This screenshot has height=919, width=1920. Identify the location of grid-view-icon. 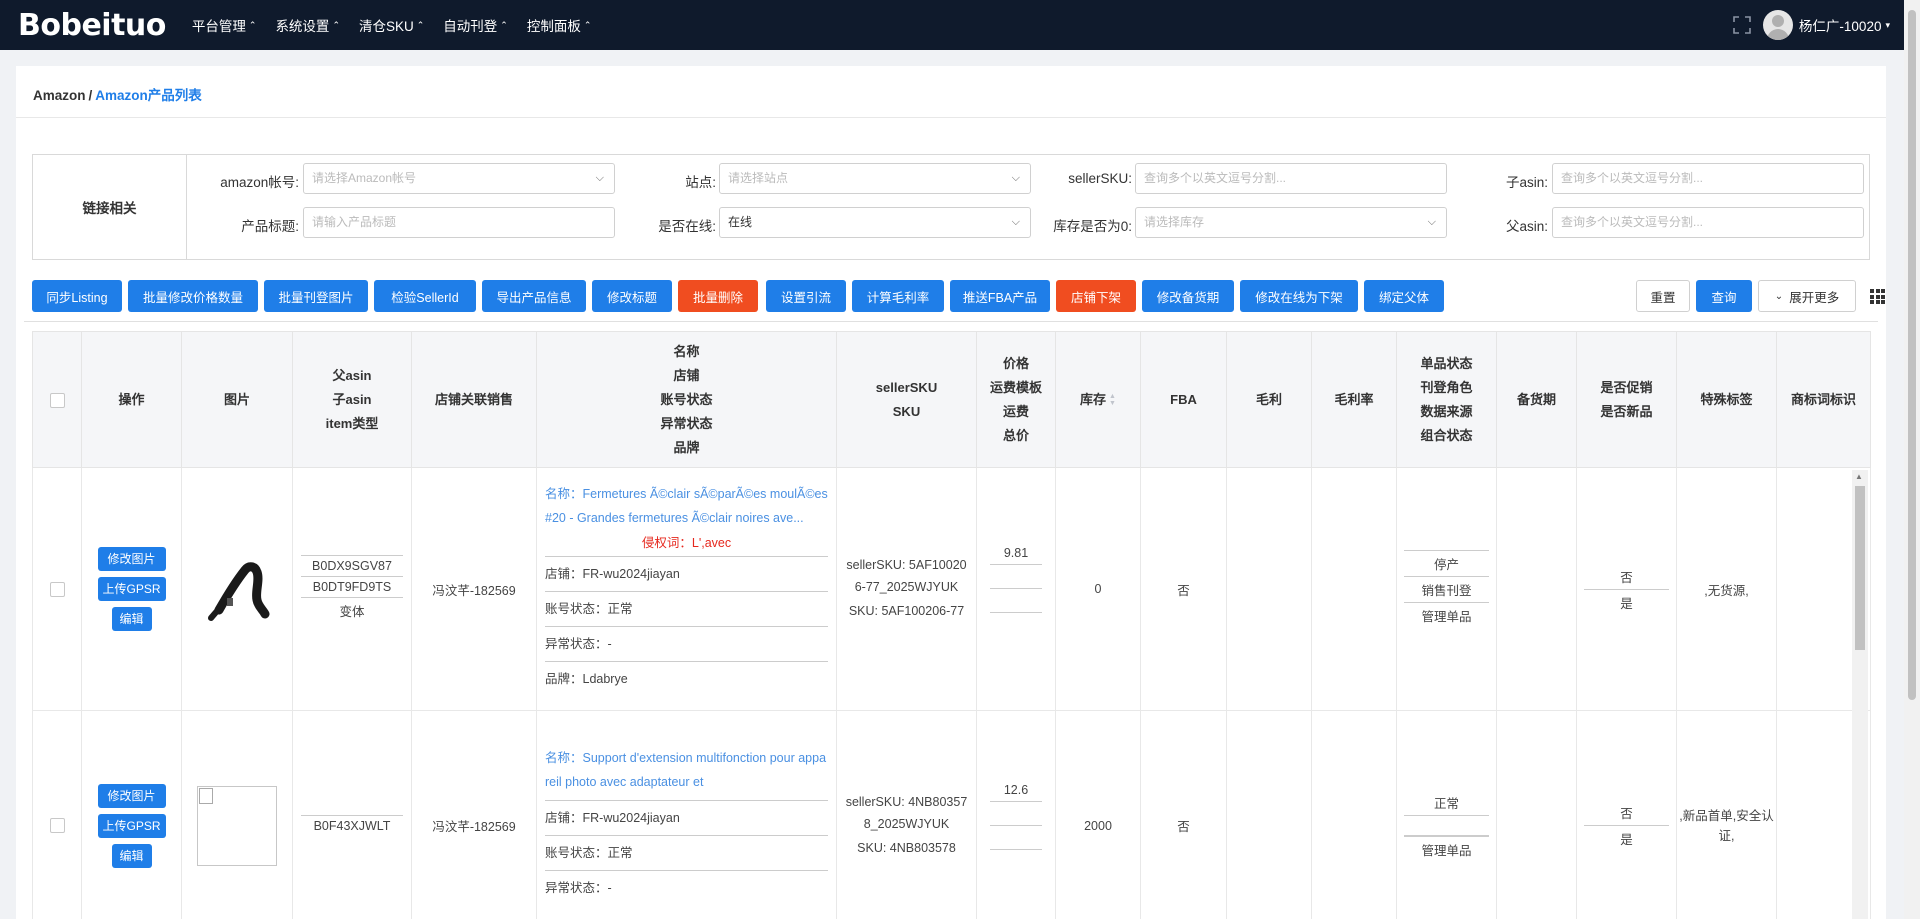
(1877, 296).